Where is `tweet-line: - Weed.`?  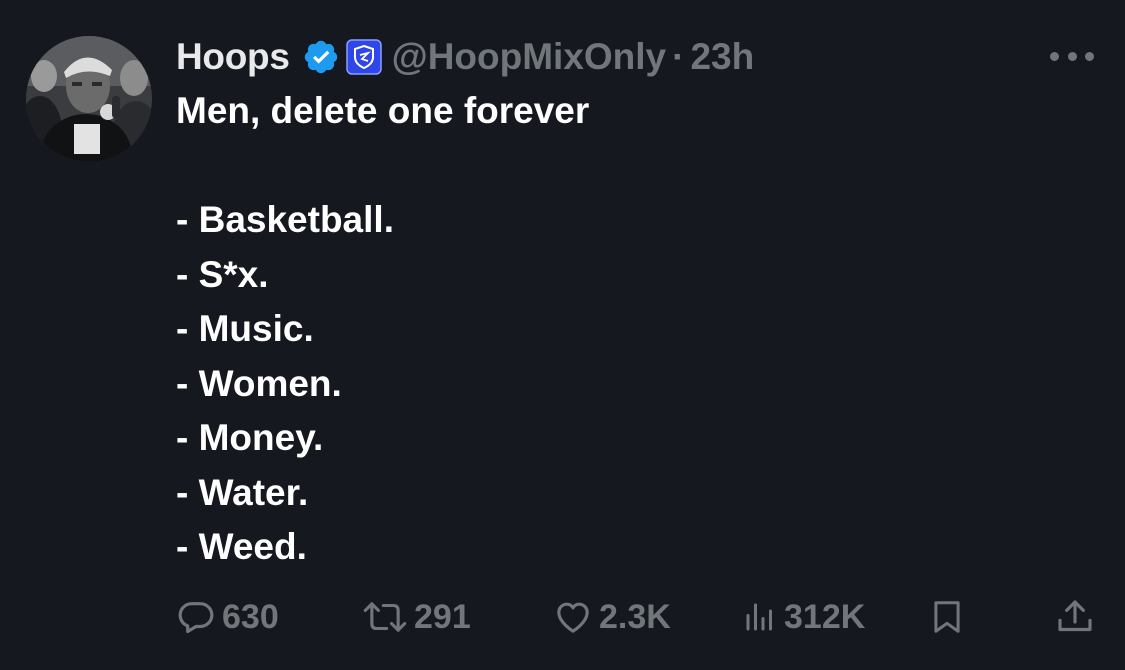 tweet-line: - Weed. is located at coordinates (241, 546).